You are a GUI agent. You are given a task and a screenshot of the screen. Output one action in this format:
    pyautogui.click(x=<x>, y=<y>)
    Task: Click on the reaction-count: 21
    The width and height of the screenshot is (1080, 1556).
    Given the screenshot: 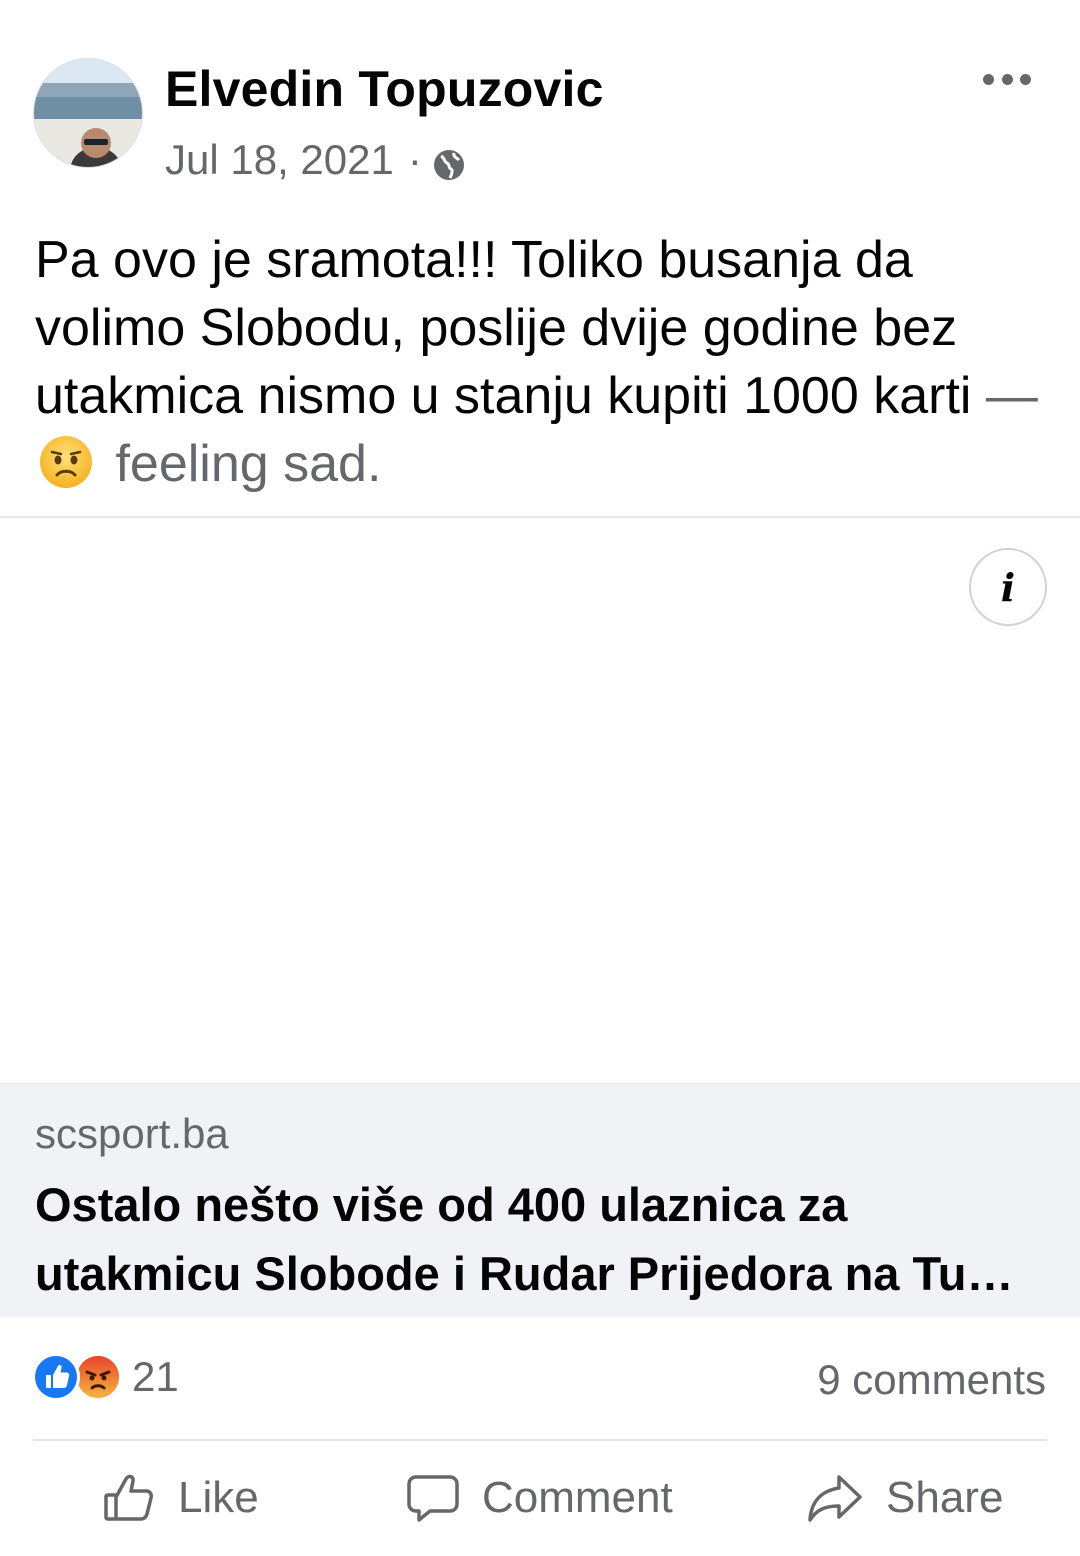 What is the action you would take?
    pyautogui.click(x=155, y=1376)
    